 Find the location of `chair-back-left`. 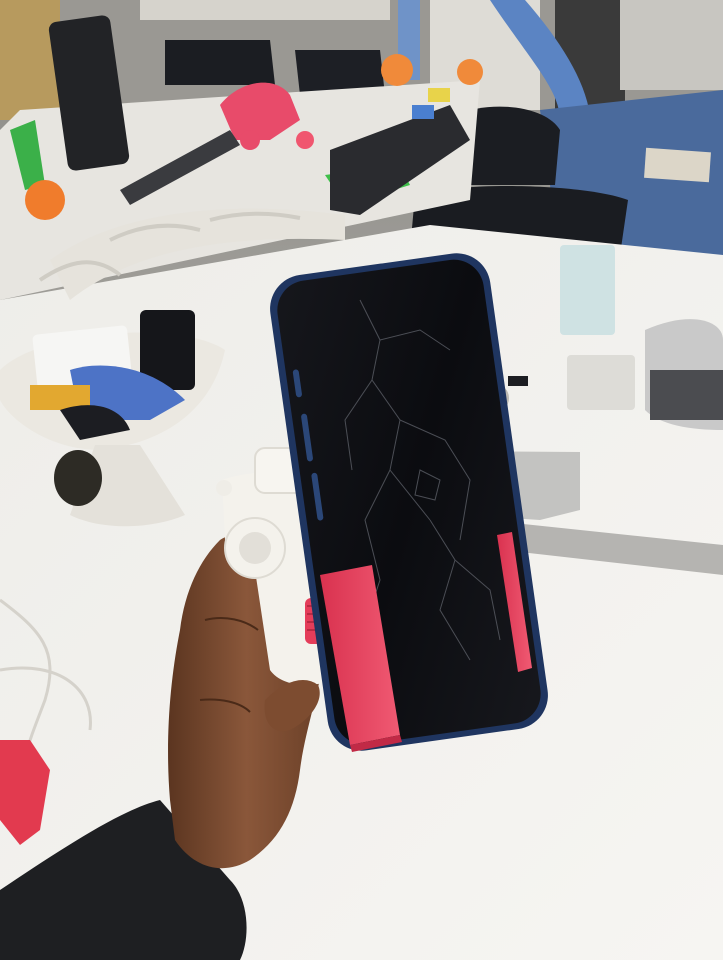

chair-back-left is located at coordinates (220, 62).